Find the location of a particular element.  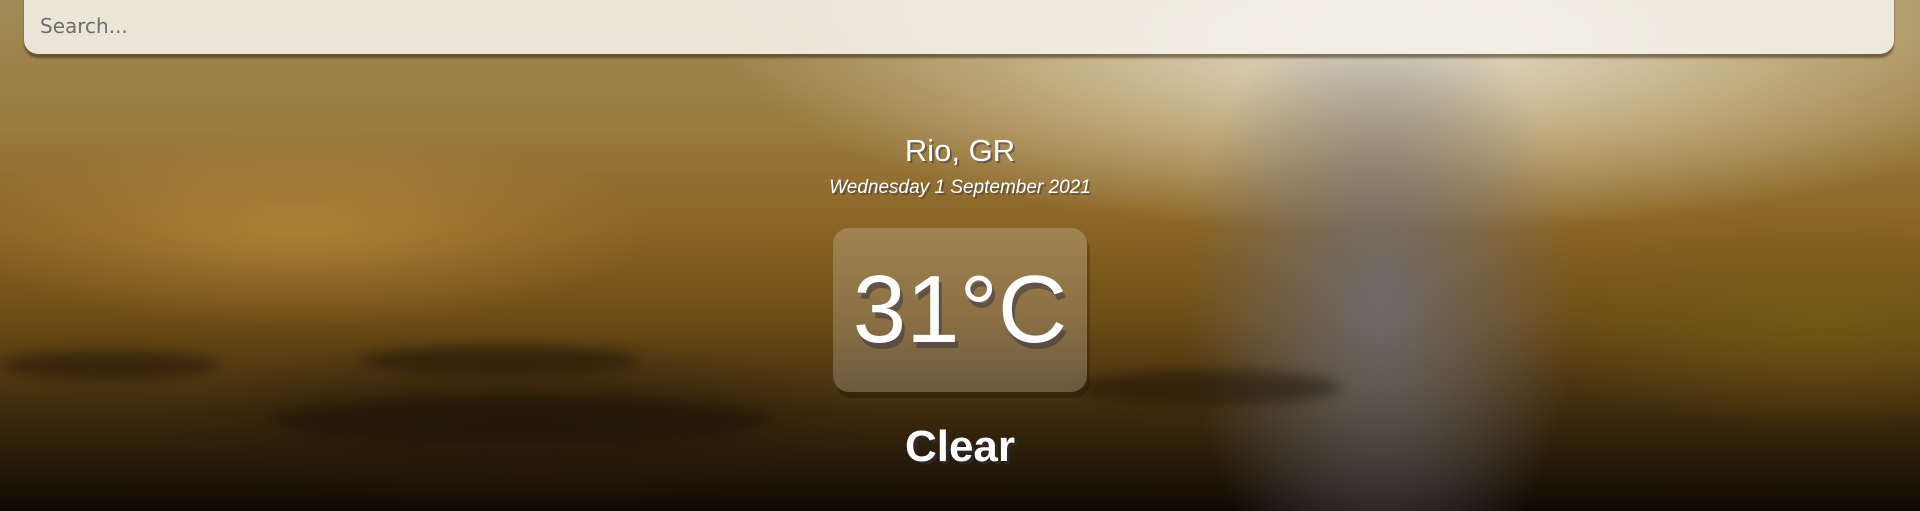

current-date: Wednesday 1 September 2021 is located at coordinates (960, 187).